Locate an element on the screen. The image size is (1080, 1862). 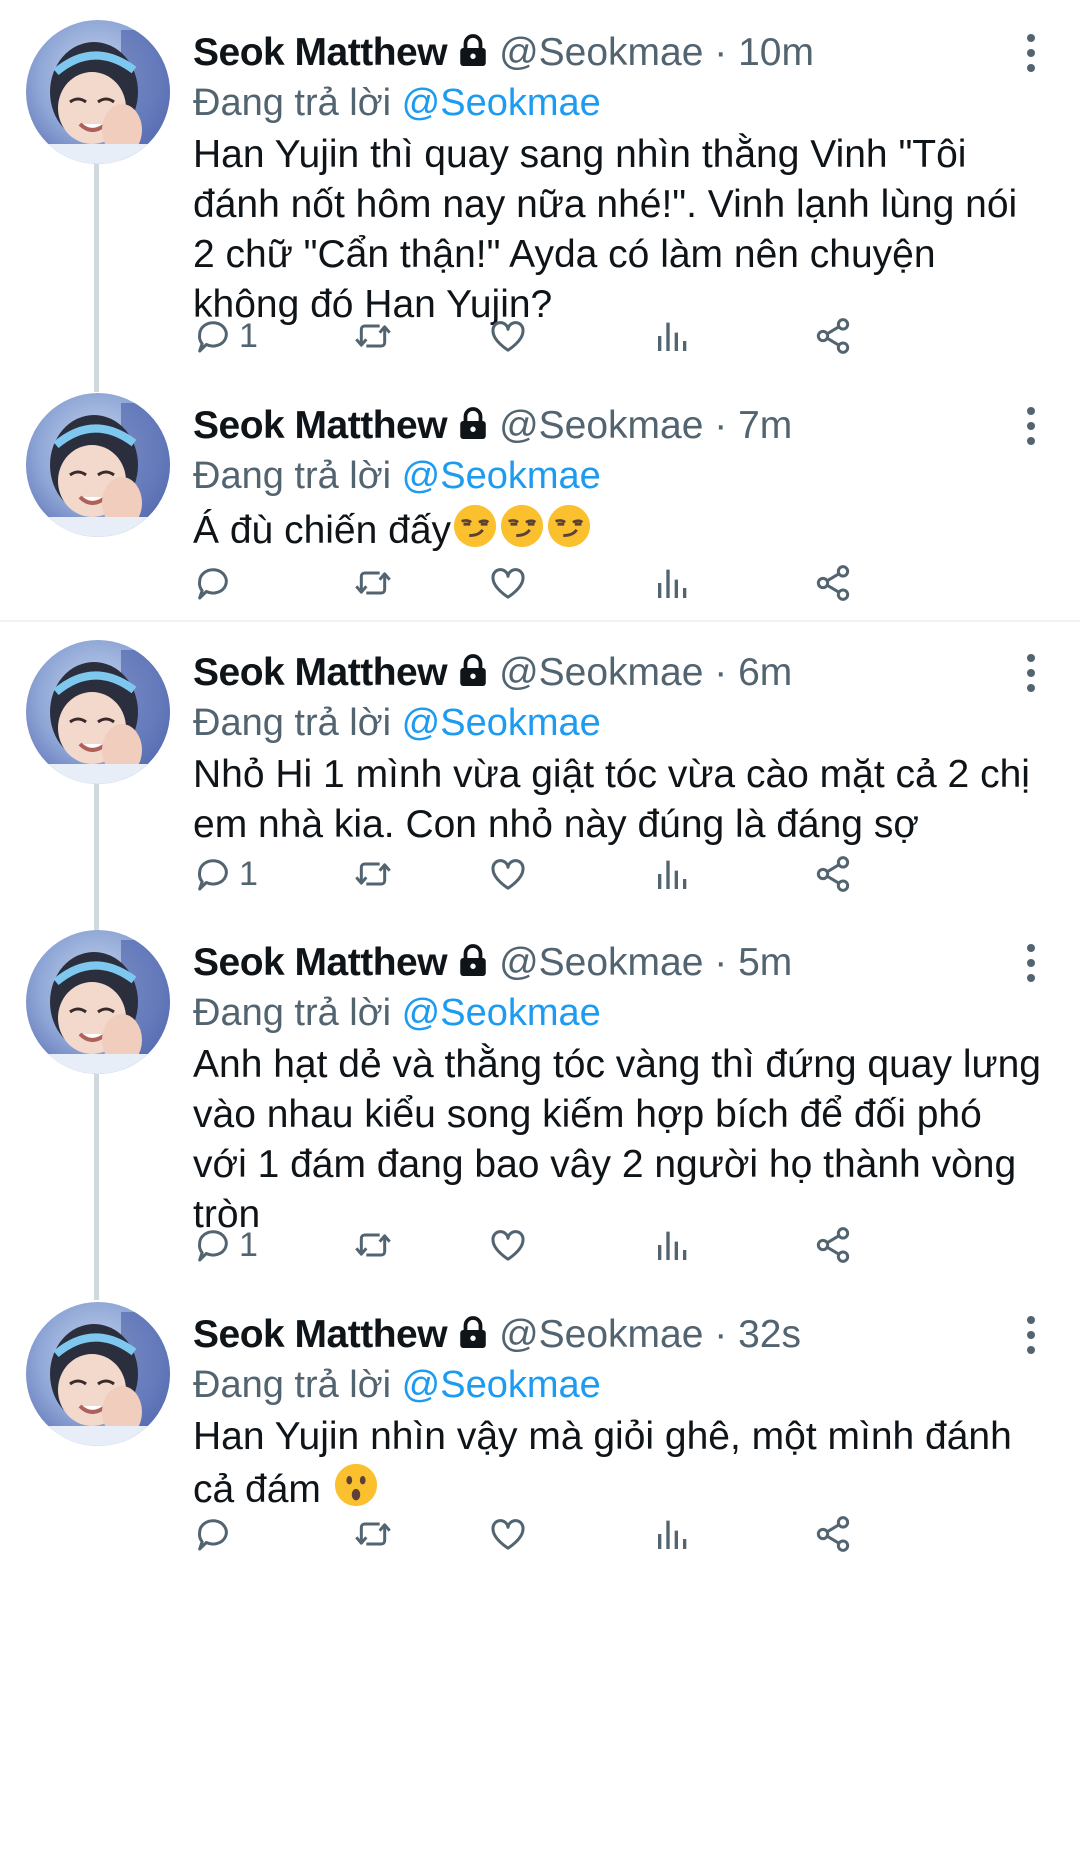
timestamp: 7m is located at coordinates (765, 425).